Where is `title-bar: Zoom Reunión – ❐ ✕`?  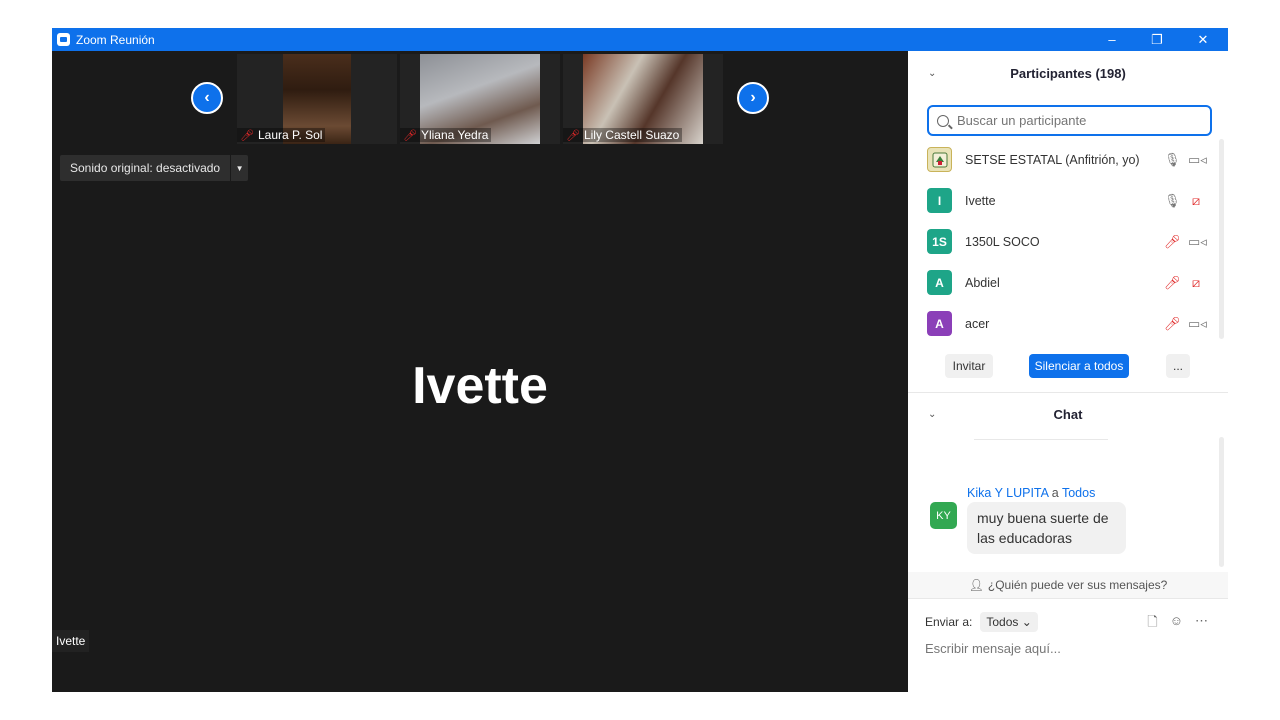 title-bar: Zoom Reunión – ❐ ✕ is located at coordinates (640, 39).